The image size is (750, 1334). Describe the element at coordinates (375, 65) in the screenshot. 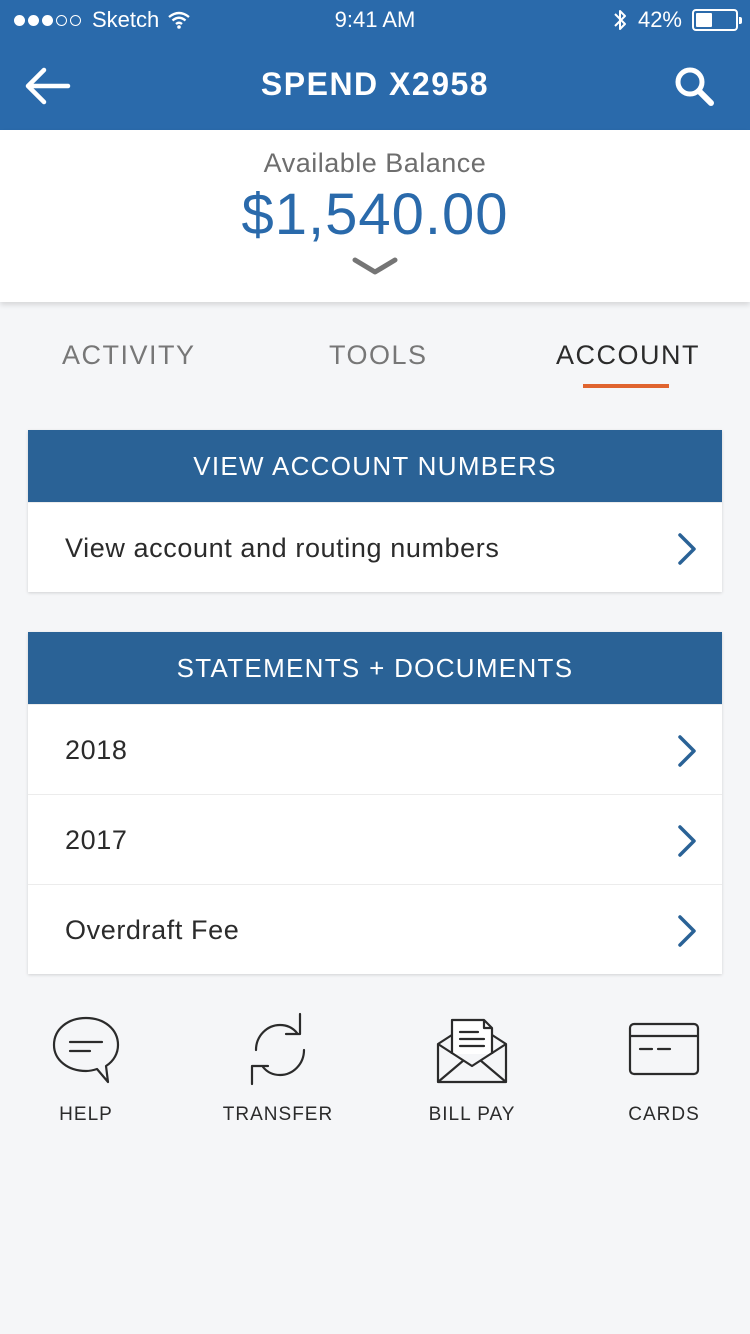

I see `top-bar: Sketch 9:41 AM 42% SPEND X2958` at that location.